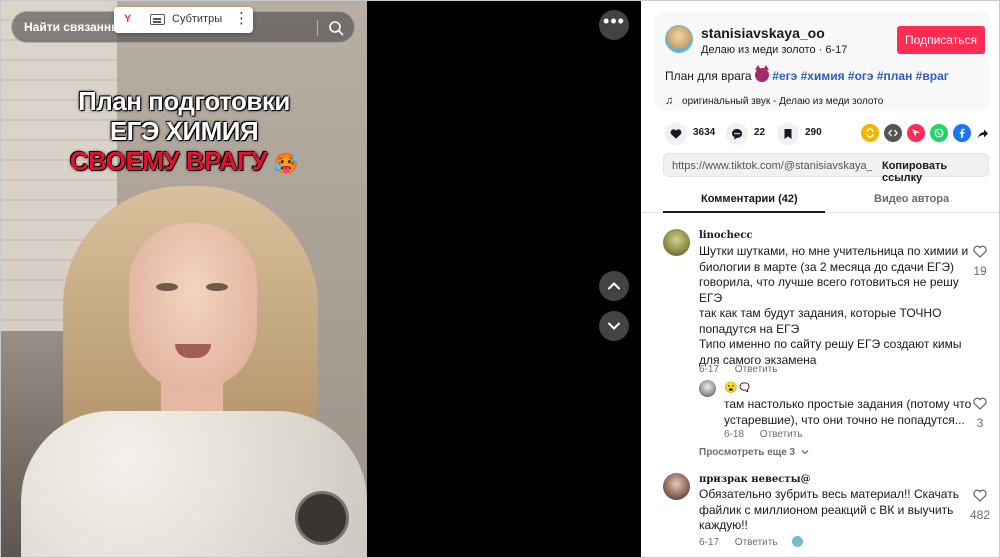 The image size is (1000, 558). What do you see at coordinates (747, 452) in the screenshot?
I see `view-more-label: Просмотреть еще 3` at bounding box center [747, 452].